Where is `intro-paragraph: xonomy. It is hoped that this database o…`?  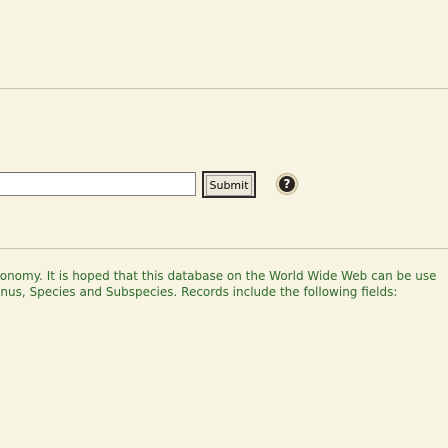 intro-paragraph: xonomy. It is hoped that this database o… is located at coordinates (224, 284).